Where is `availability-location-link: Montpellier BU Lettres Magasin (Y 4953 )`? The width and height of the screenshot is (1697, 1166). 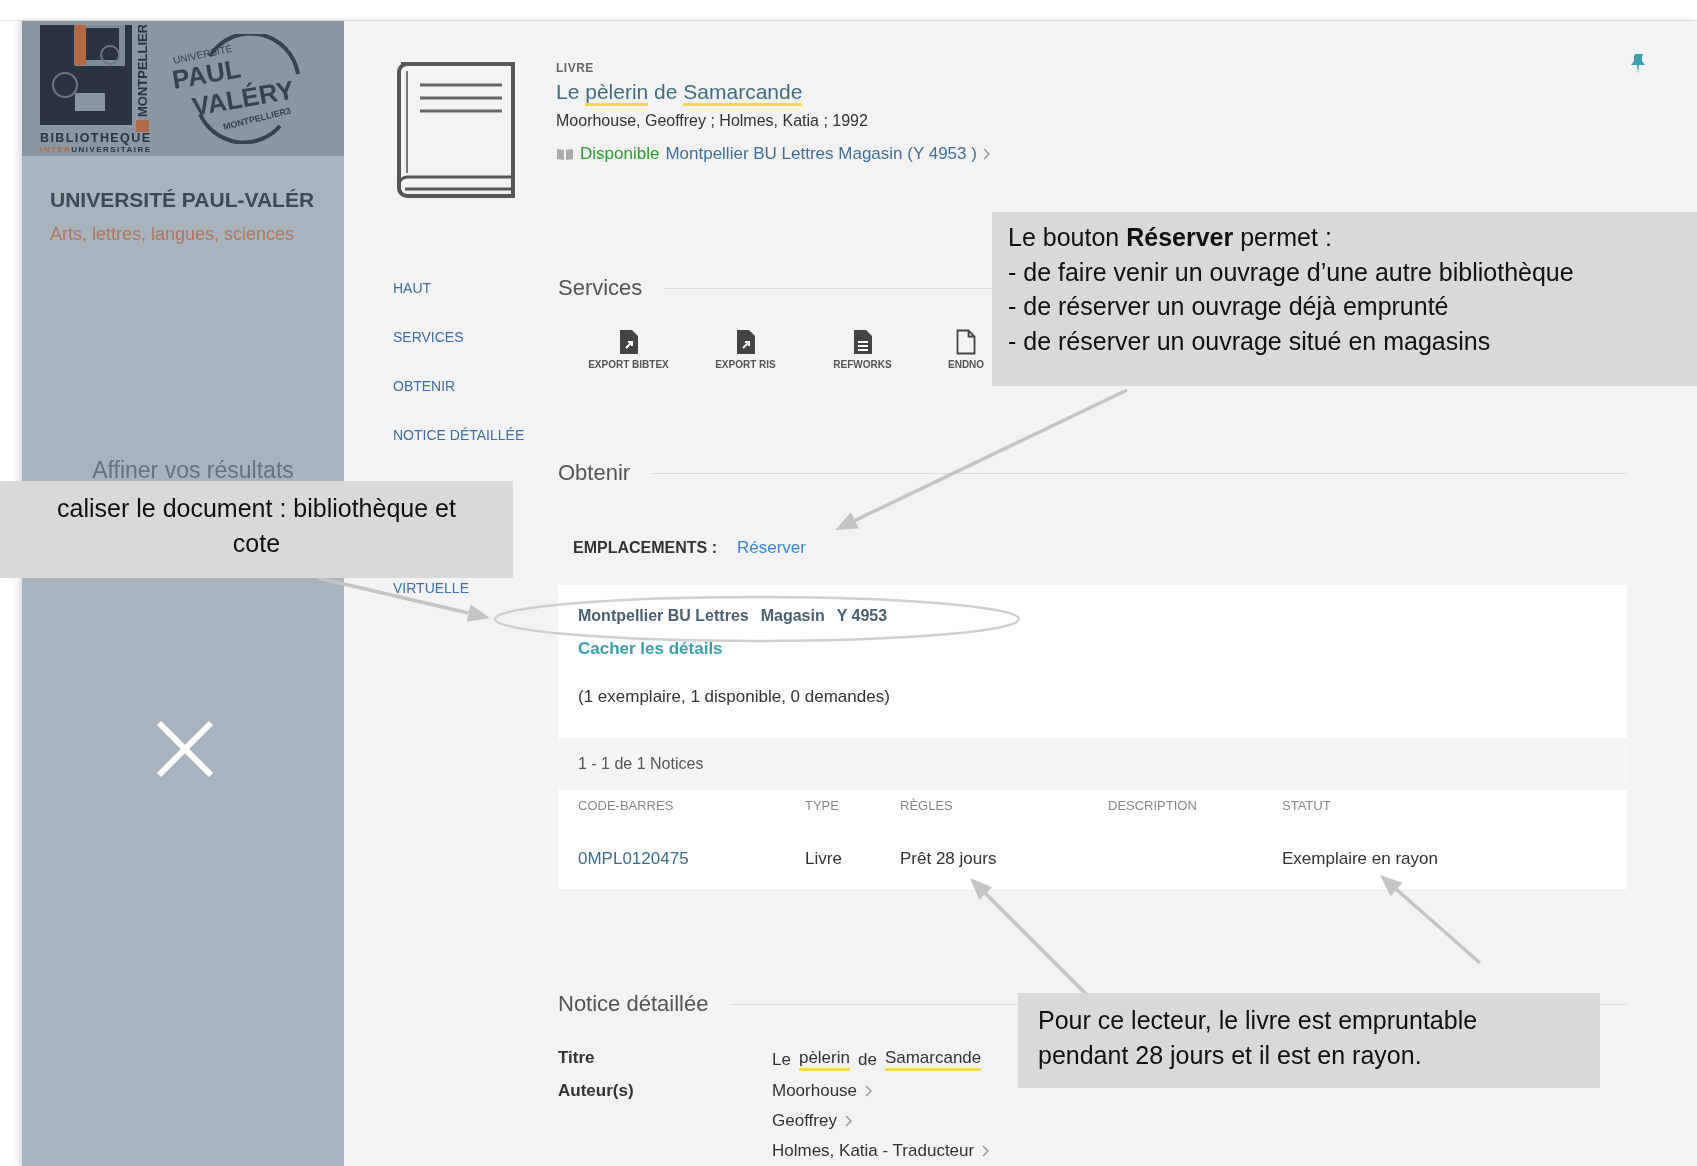 availability-location-link: Montpellier BU Lettres Magasin (Y 4953 ) is located at coordinates (821, 154).